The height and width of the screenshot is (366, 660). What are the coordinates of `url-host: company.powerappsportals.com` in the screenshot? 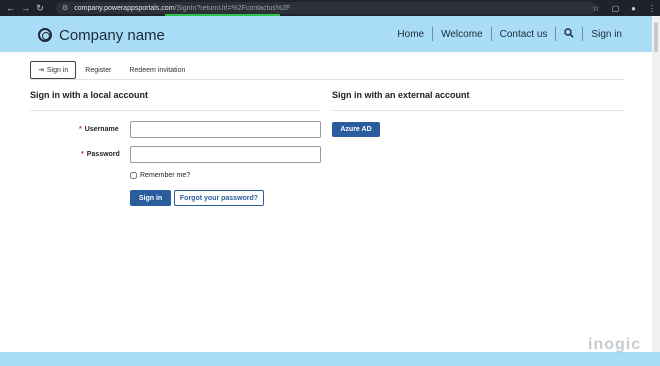 It's located at (124, 8).